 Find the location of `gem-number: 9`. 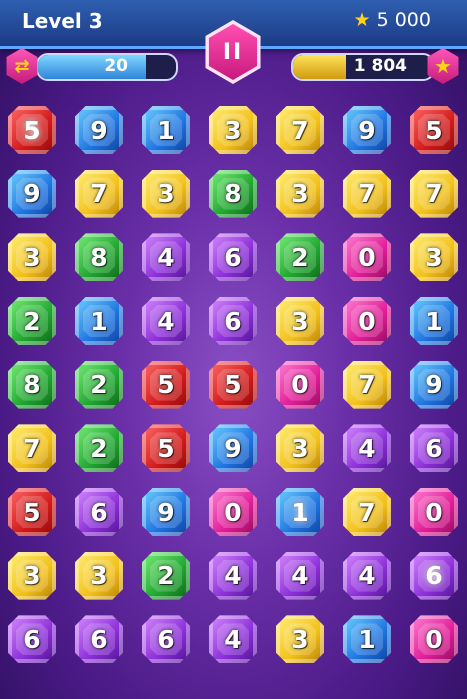

gem-number: 9 is located at coordinates (367, 130).